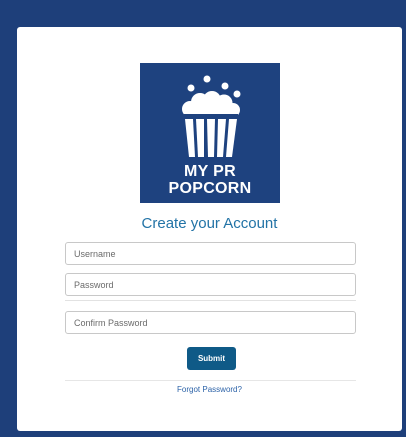 This screenshot has width=406, height=437. Describe the element at coordinates (209, 223) in the screenshot. I see `page-title: Create your Account` at that location.